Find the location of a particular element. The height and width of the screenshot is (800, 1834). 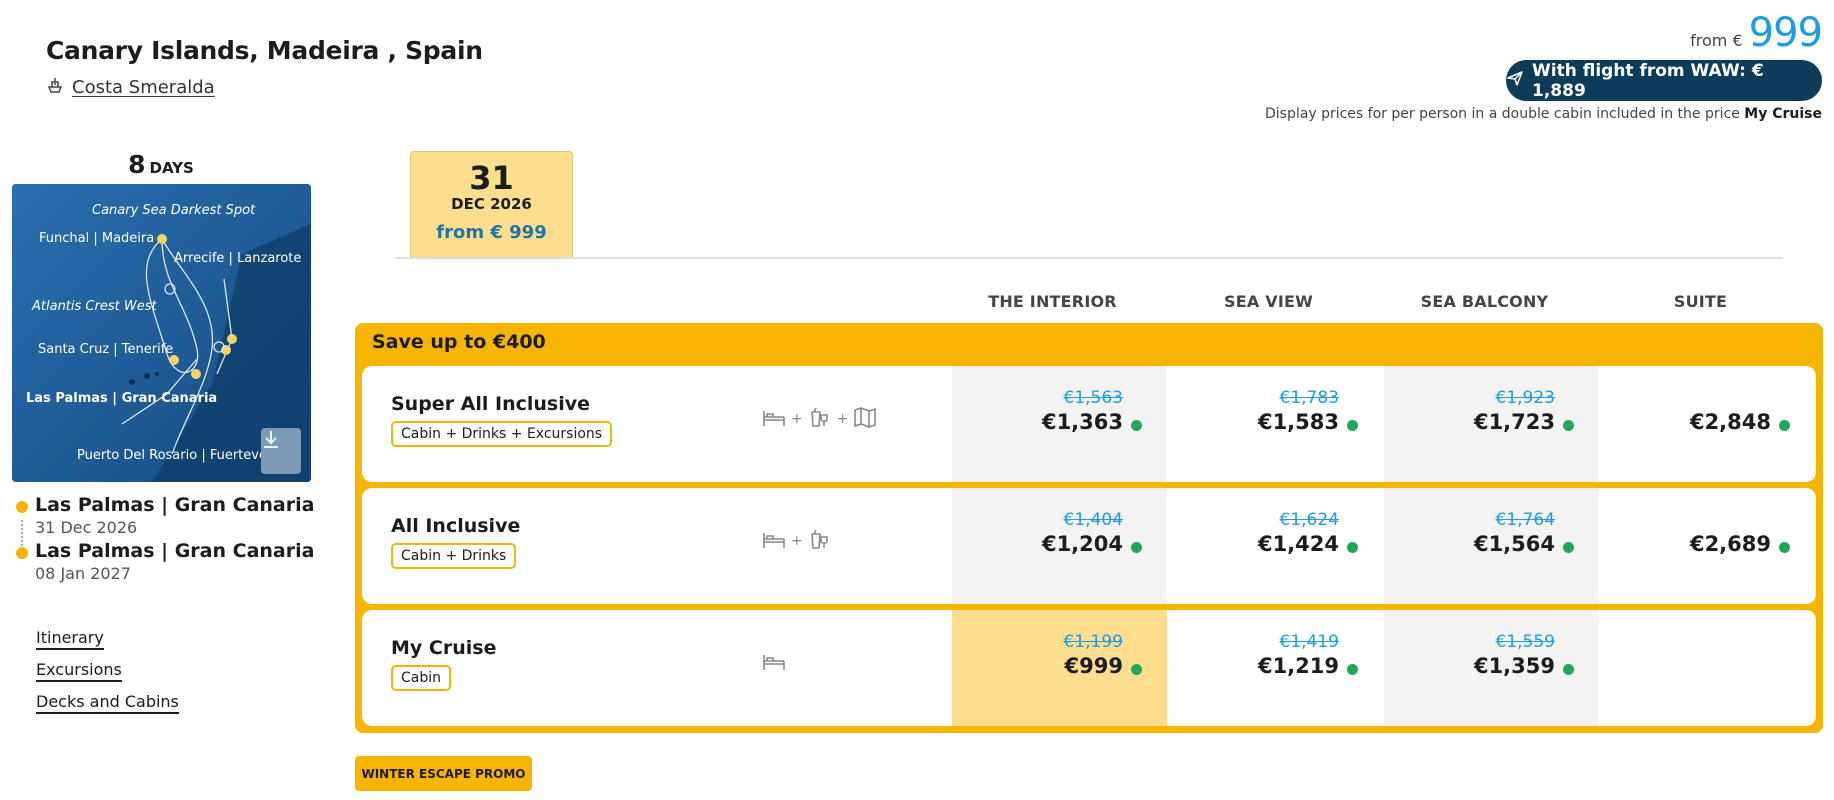

decks-cabins-link: Decks and Cabins is located at coordinates (107, 703).